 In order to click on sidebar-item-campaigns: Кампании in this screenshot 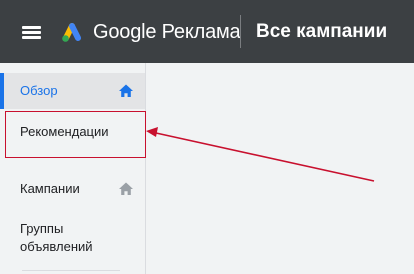, I will do `click(72, 189)`.